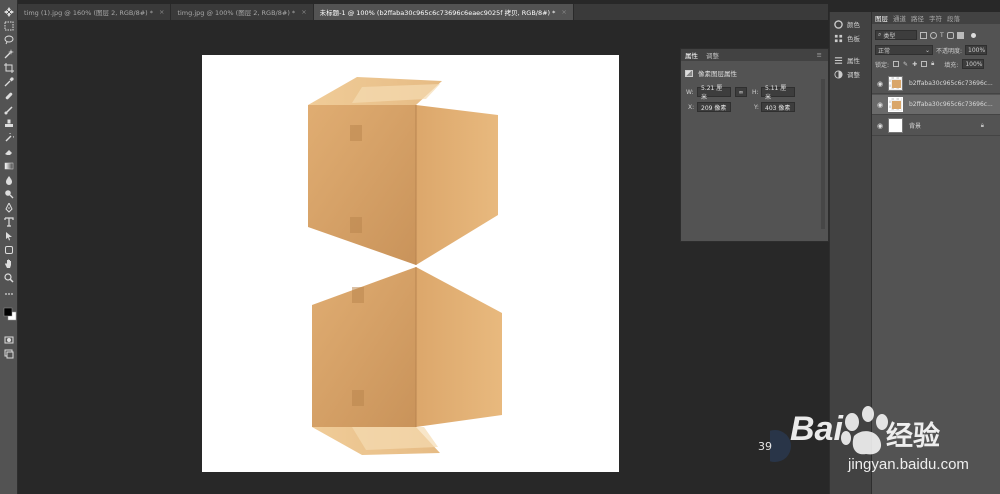 The image size is (1000, 494). I want to click on width-field: 5.21 厘米, so click(714, 93).